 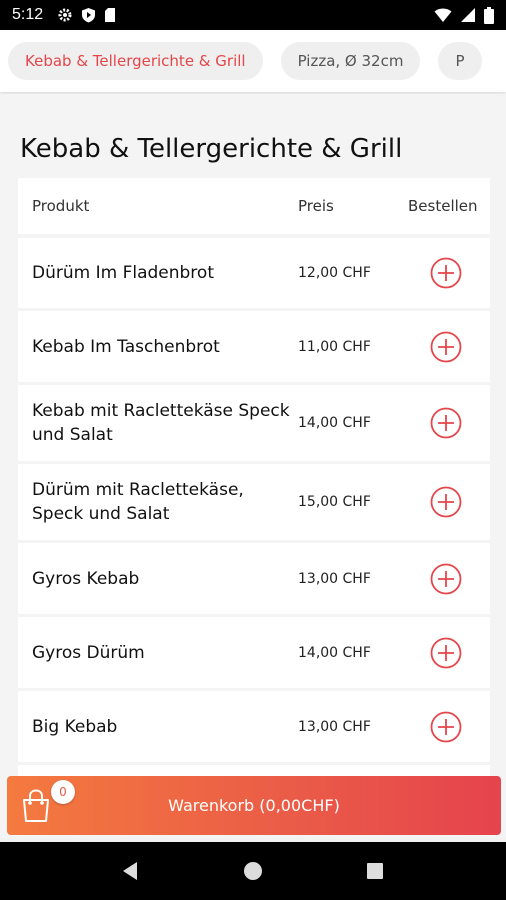 I want to click on product-price: 11,00 CHF, so click(x=334, y=346).